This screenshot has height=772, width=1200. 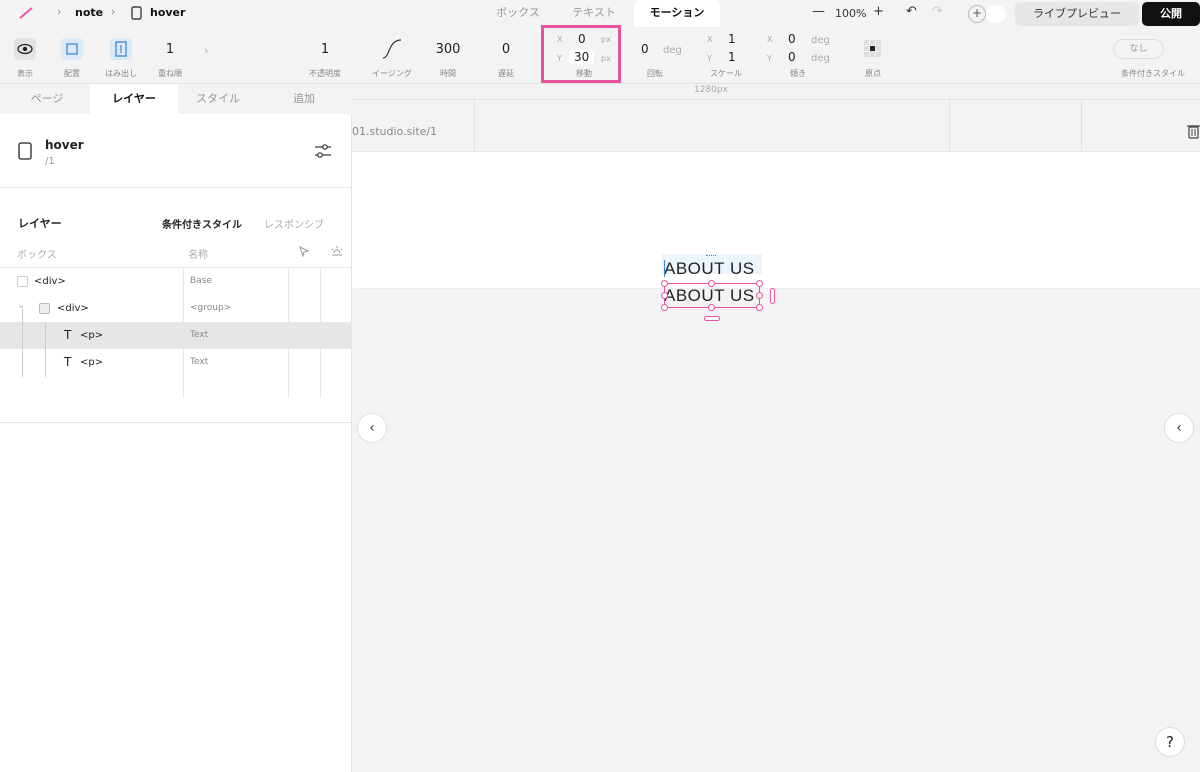 I want to click on eye-icon, so click(x=25, y=49).